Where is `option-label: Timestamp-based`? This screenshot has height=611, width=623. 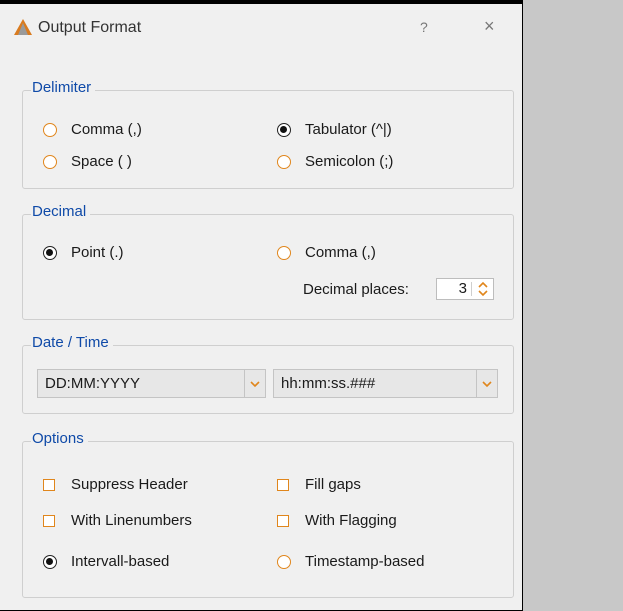 option-label: Timestamp-based is located at coordinates (365, 561).